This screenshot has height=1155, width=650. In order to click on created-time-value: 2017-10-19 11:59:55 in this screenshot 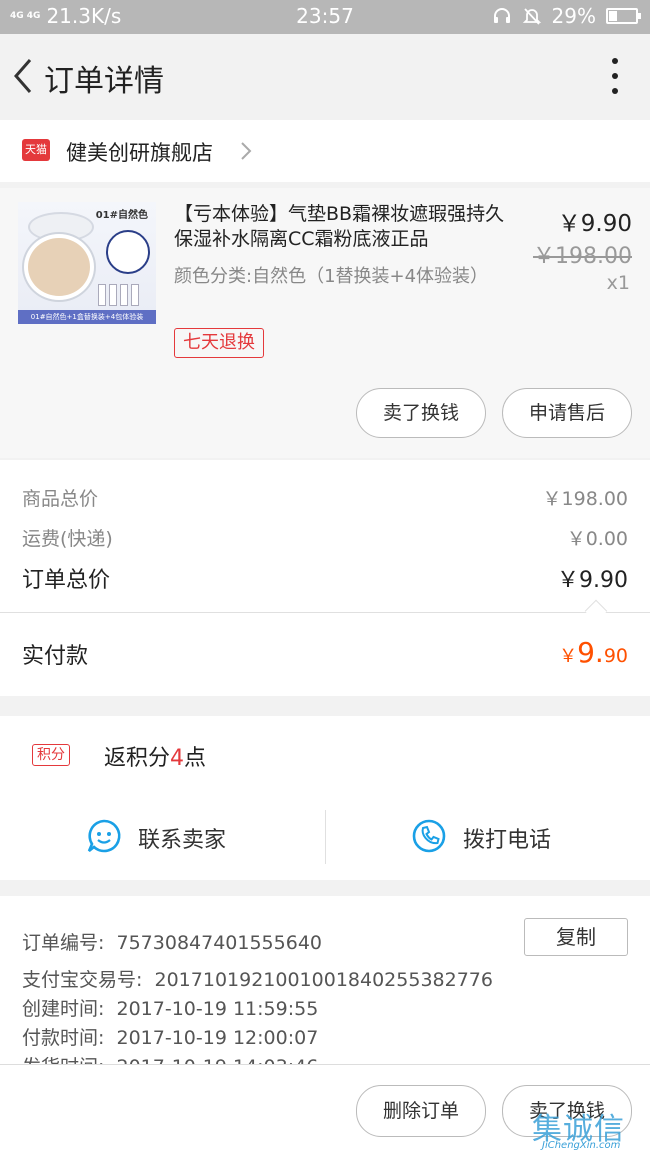, I will do `click(217, 1009)`.